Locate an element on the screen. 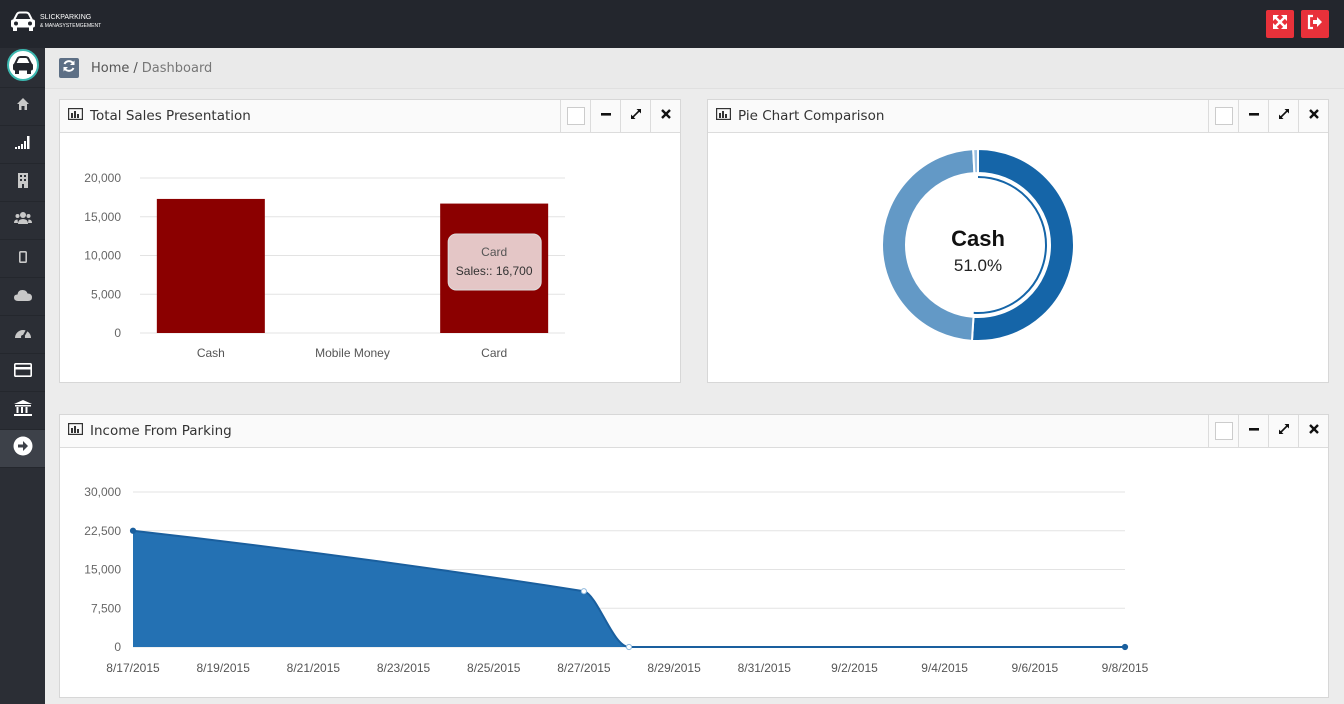 The width and height of the screenshot is (1344, 704). refresh-icon is located at coordinates (69, 68).